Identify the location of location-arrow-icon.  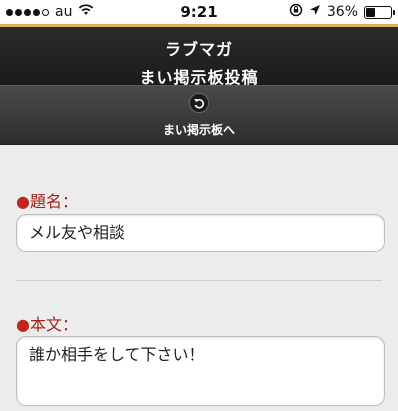
(315, 12).